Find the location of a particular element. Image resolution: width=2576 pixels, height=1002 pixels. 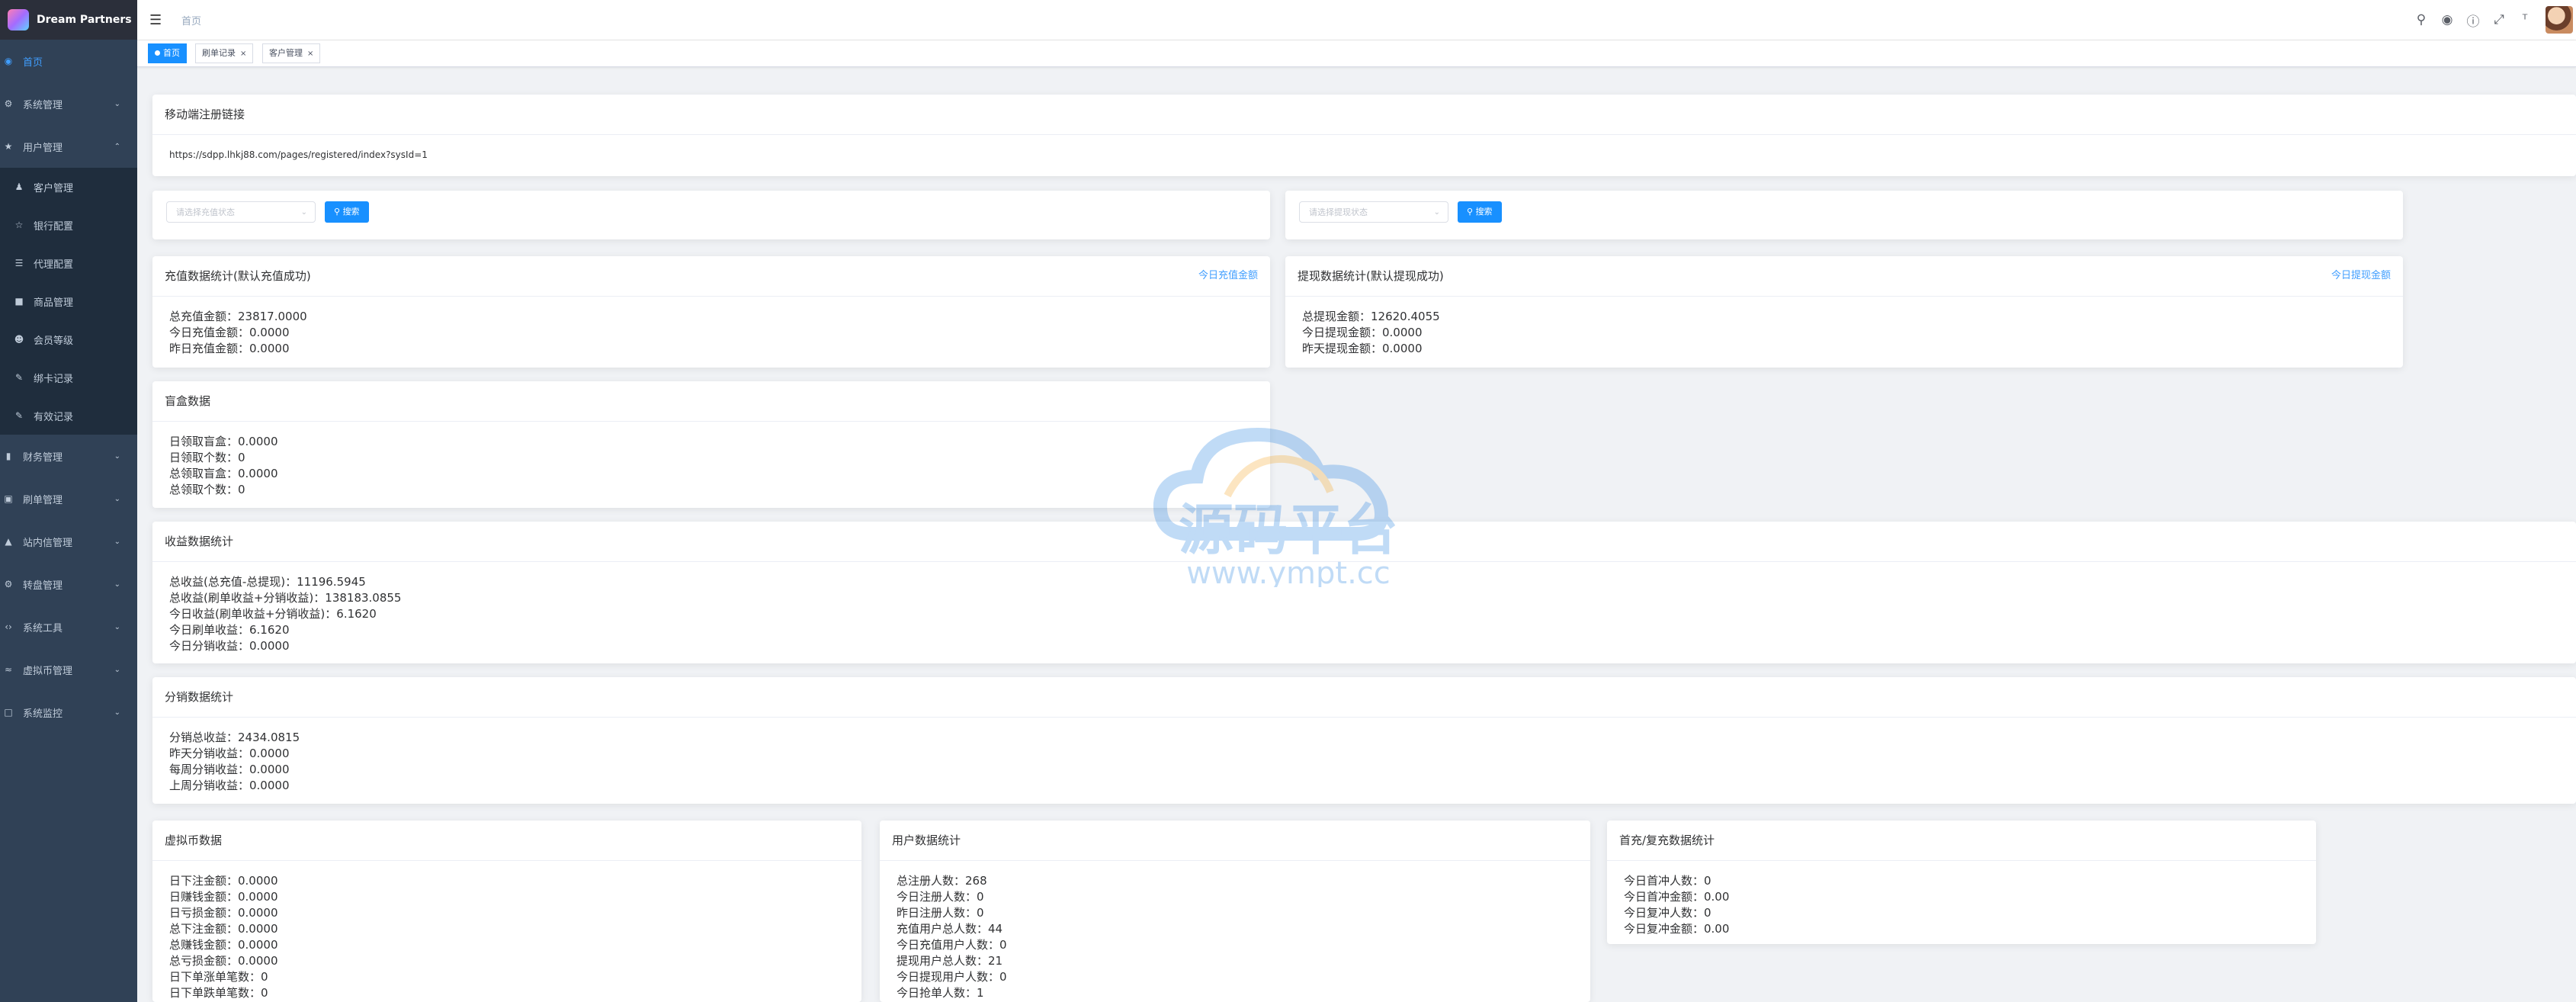

header-actions: ⚲ ◉ ⓘ ⤢ ᵀ is located at coordinates (2492, 20).